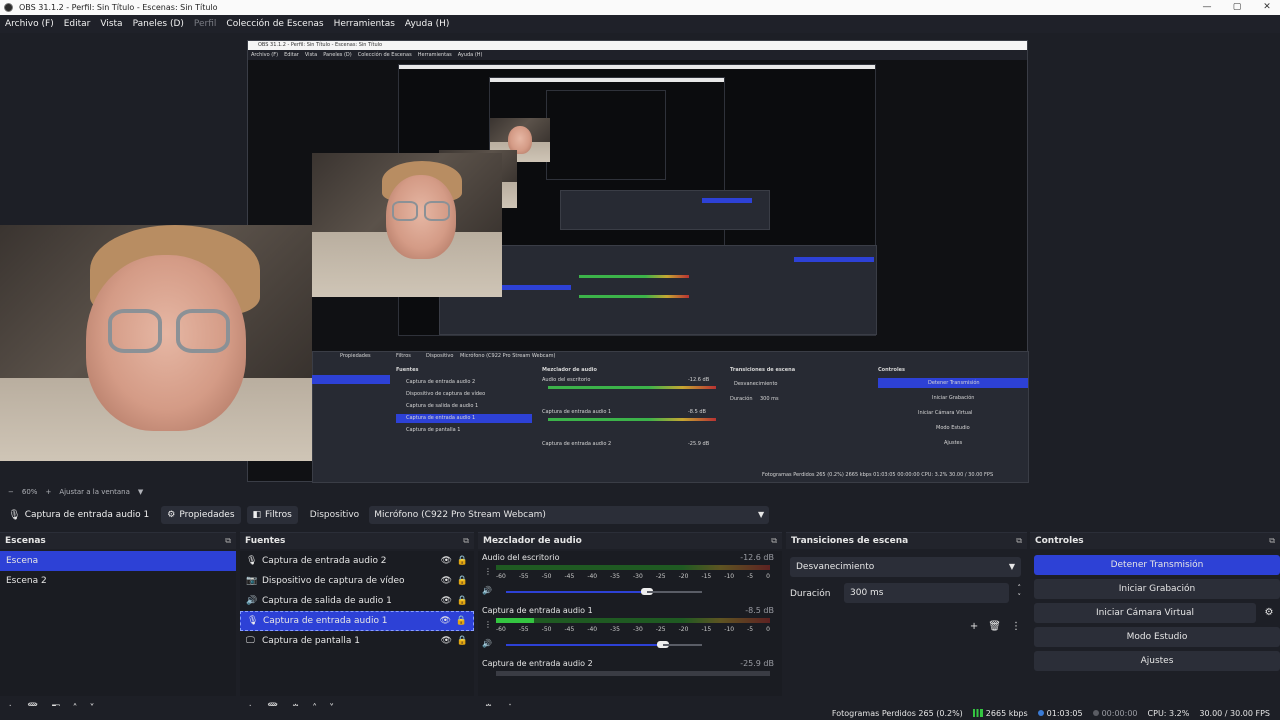  What do you see at coordinates (905, 567) in the screenshot?
I see `transition-select: Desvanecimiento ▼` at bounding box center [905, 567].